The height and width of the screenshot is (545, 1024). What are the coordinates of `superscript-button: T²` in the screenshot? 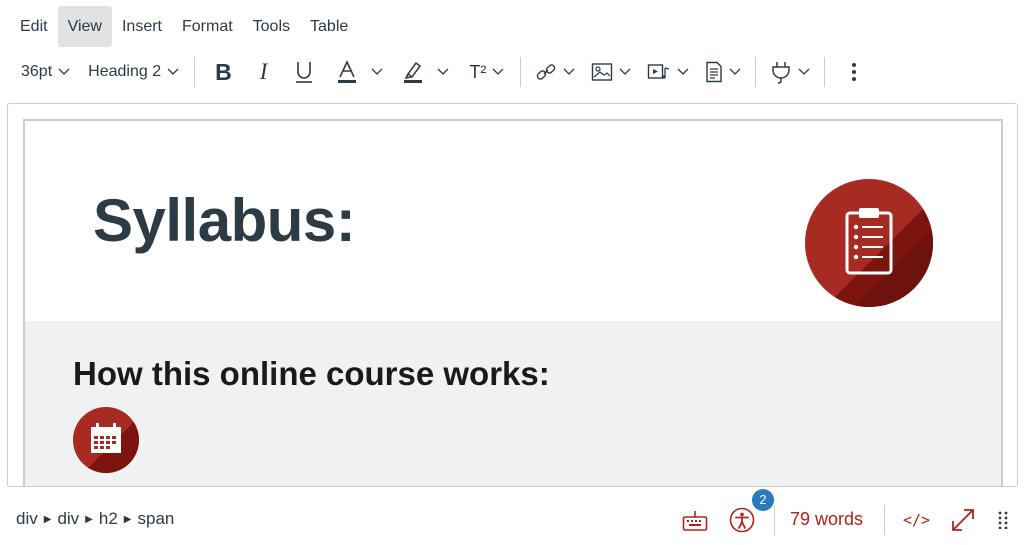 It's located at (486, 72).